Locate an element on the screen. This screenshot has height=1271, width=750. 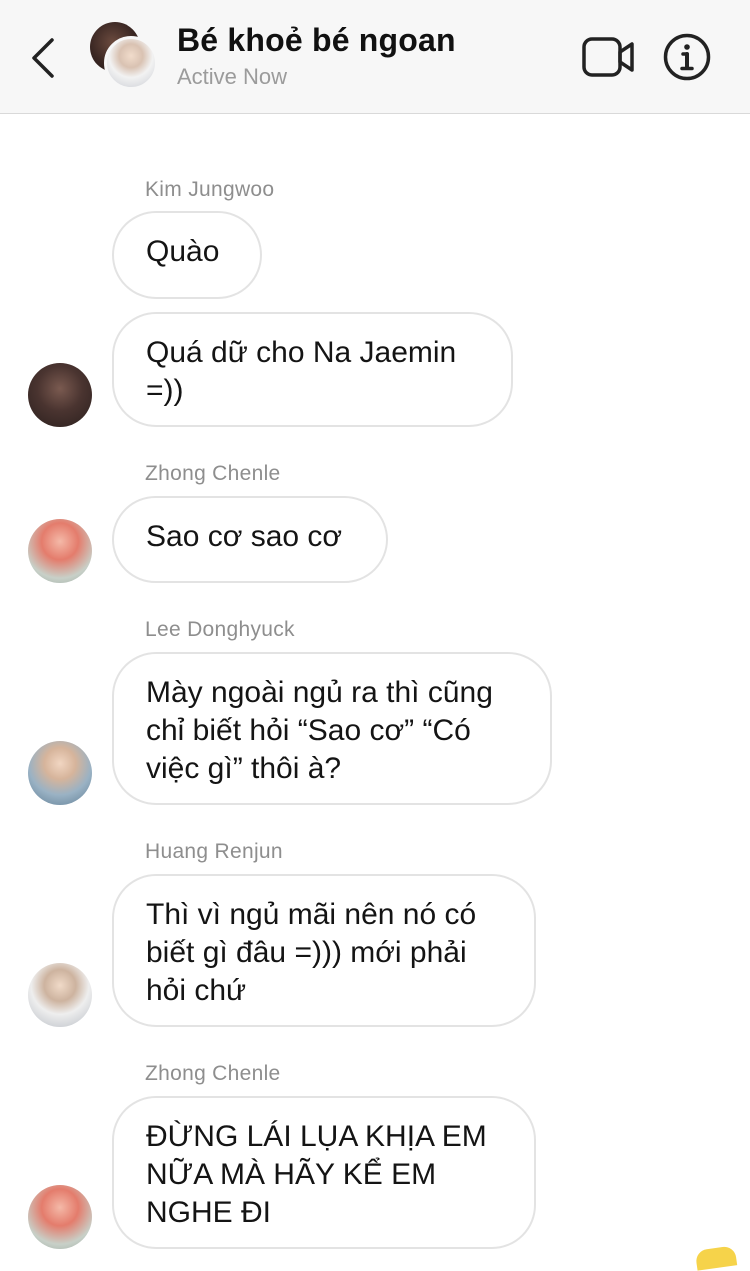
back-button is located at coordinates (46, 58).